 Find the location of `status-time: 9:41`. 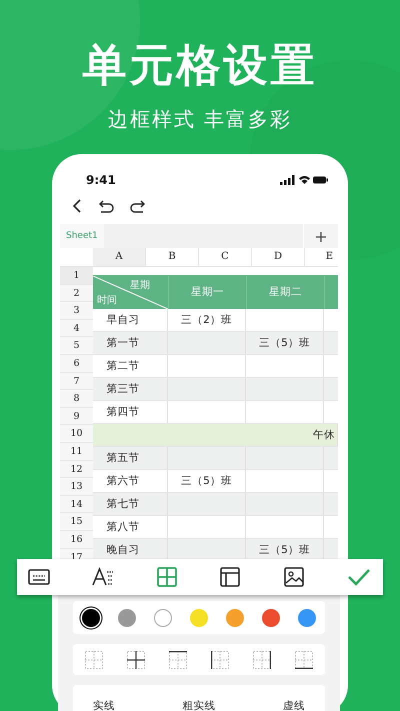

status-time: 9:41 is located at coordinates (101, 180).